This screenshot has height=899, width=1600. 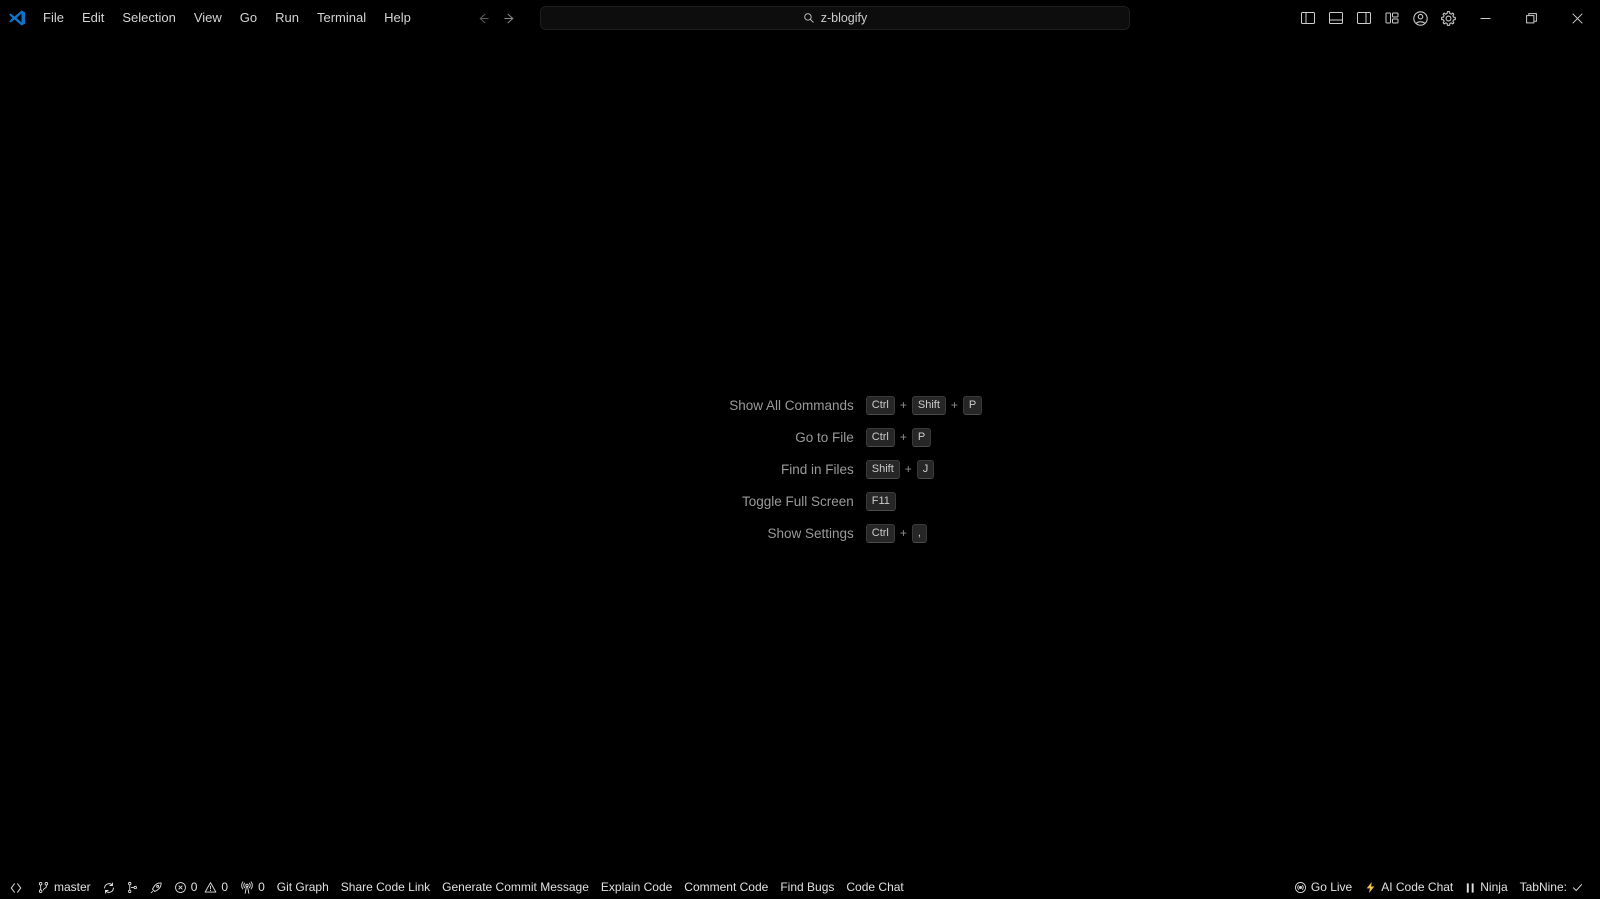 What do you see at coordinates (809, 18) in the screenshot?
I see `search-icon` at bounding box center [809, 18].